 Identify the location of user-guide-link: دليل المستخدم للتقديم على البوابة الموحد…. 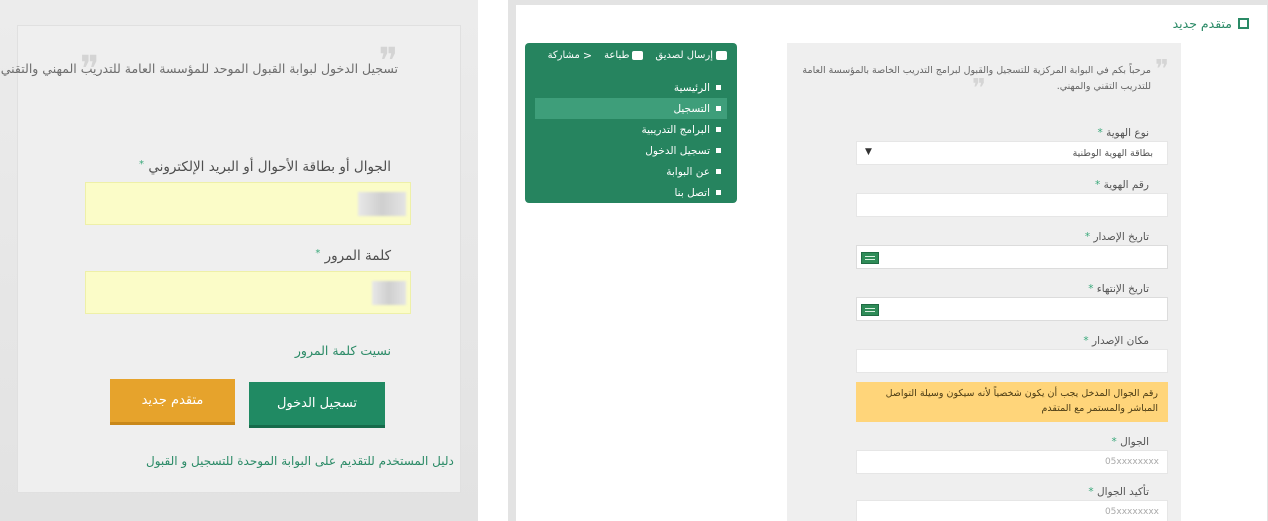
(300, 461).